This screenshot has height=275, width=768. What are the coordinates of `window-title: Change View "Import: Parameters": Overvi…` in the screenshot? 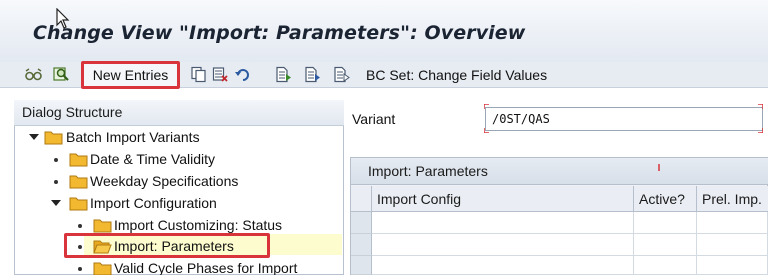 It's located at (279, 33).